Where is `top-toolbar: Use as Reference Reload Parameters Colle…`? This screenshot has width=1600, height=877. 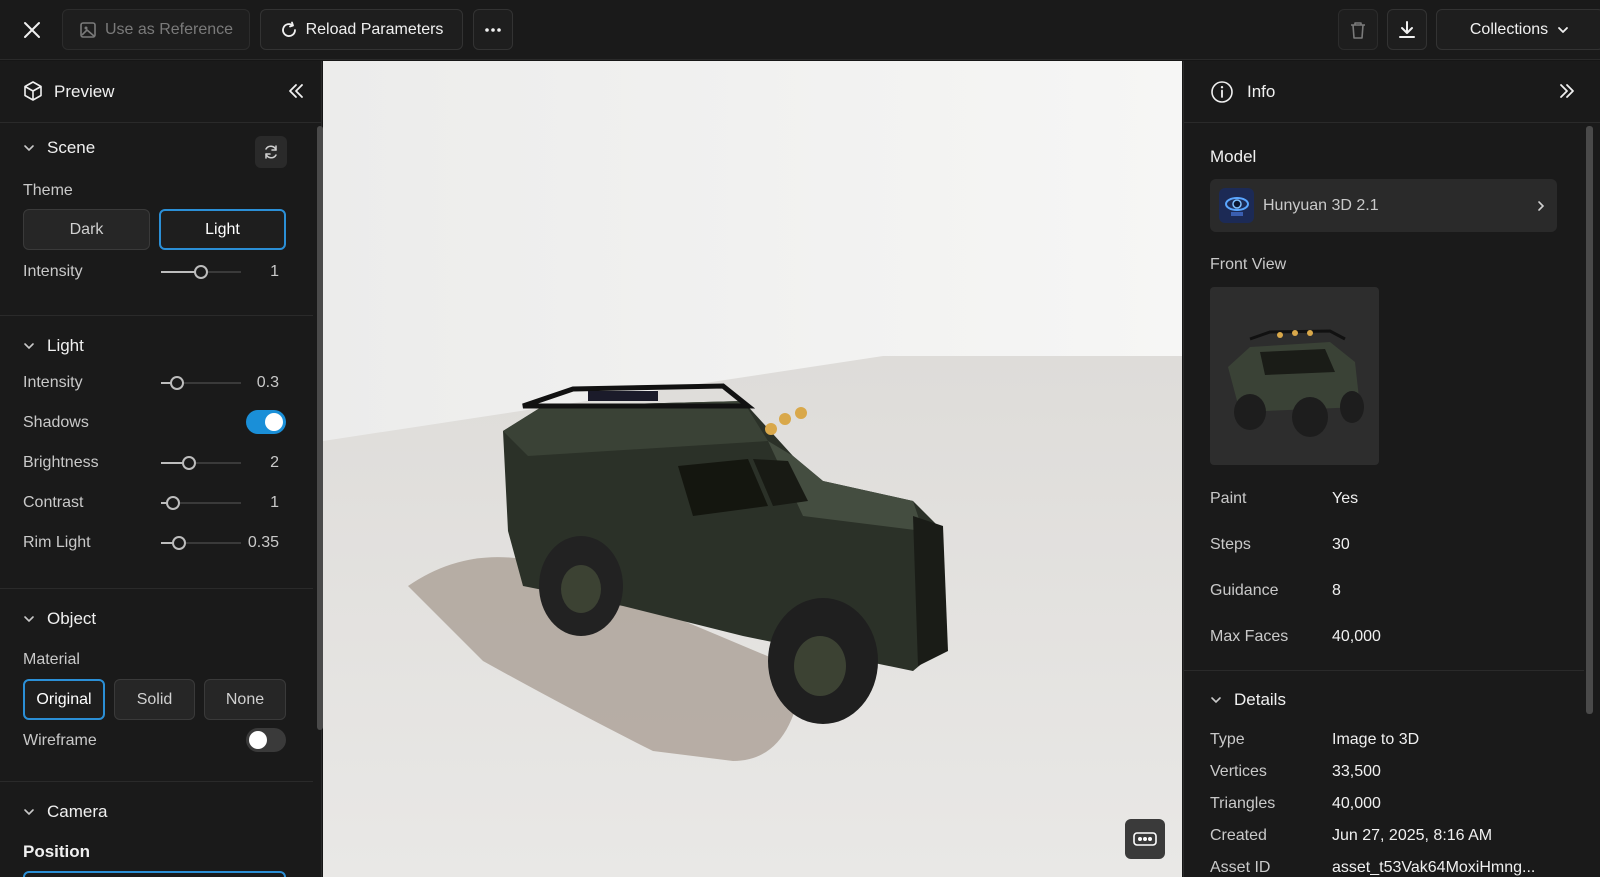
top-toolbar: Use as Reference Reload Parameters Colle… is located at coordinates (800, 30).